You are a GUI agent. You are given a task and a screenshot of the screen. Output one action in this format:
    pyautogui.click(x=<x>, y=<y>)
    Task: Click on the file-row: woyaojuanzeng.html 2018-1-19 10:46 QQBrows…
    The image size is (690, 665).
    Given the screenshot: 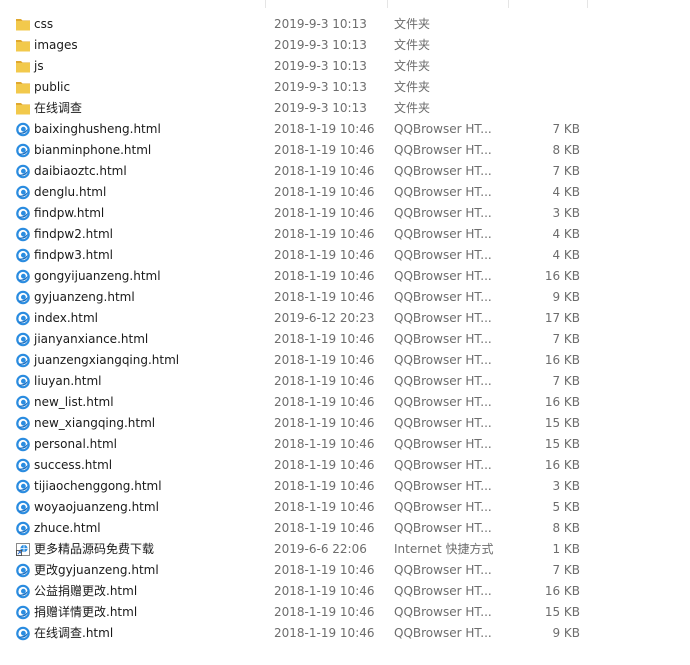 What is the action you would take?
    pyautogui.click(x=345, y=507)
    